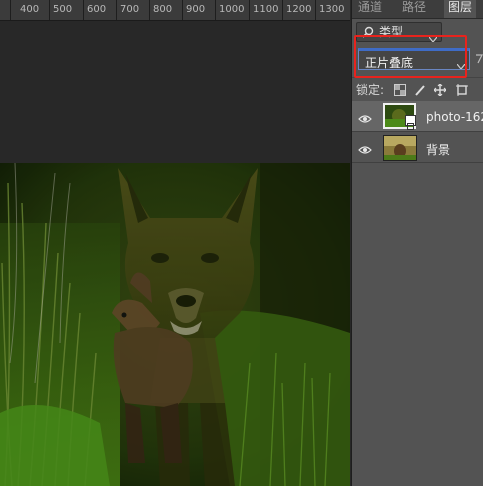 The height and width of the screenshot is (486, 483). What do you see at coordinates (370, 90) in the screenshot?
I see `lock-label: 锁定:` at bounding box center [370, 90].